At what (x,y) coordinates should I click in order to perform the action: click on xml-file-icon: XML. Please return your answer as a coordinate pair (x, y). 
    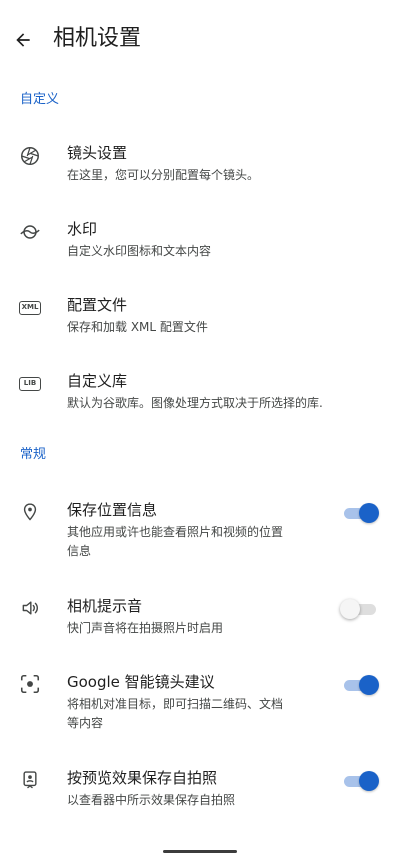
    Looking at the image, I should click on (30, 308).